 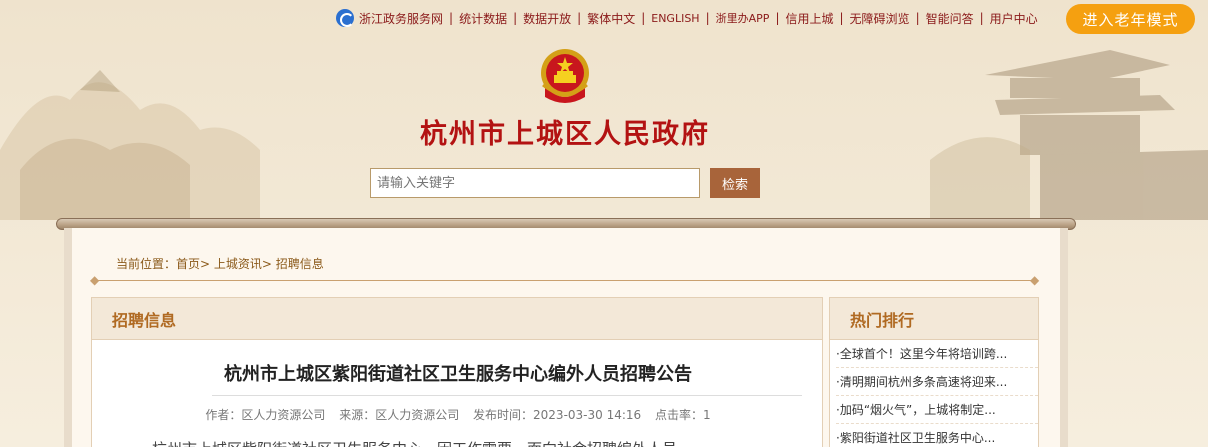 What do you see at coordinates (950, 18) in the screenshot?
I see `nav-smart-qa: 智能问答` at bounding box center [950, 18].